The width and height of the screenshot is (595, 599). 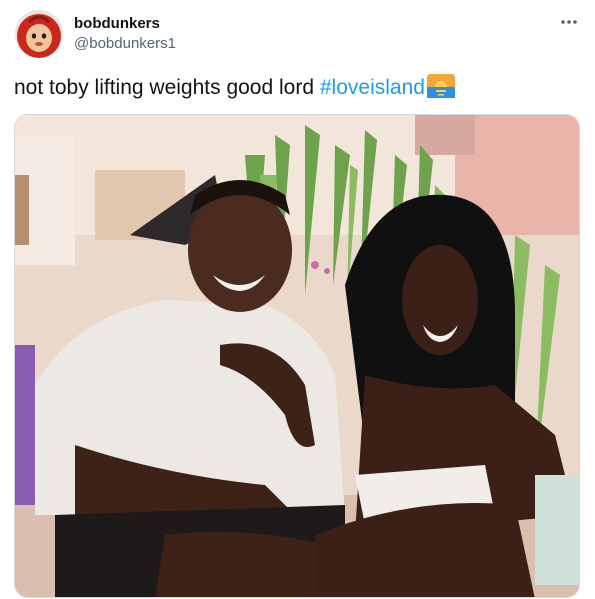 What do you see at coordinates (372, 87) in the screenshot?
I see `hashtag-link: #loveisland` at bounding box center [372, 87].